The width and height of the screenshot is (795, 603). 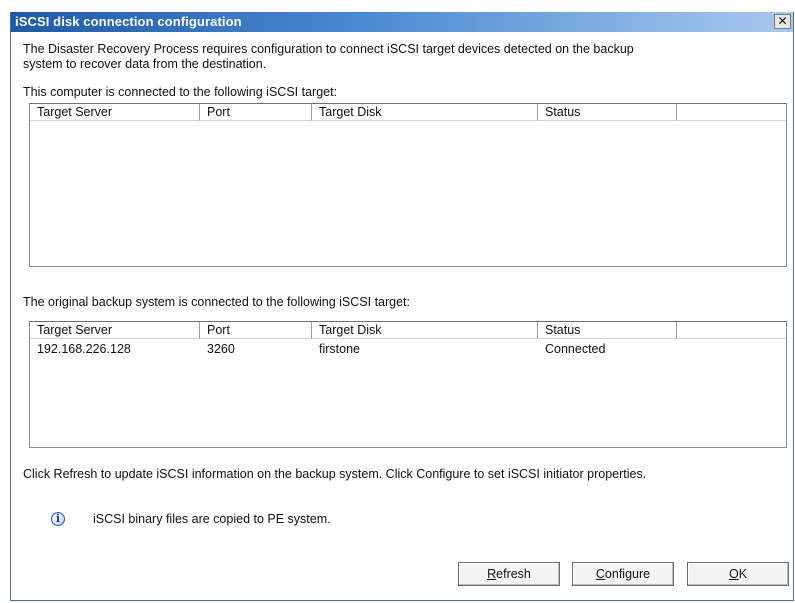 What do you see at coordinates (743, 574) in the screenshot?
I see `ok-label: K` at bounding box center [743, 574].